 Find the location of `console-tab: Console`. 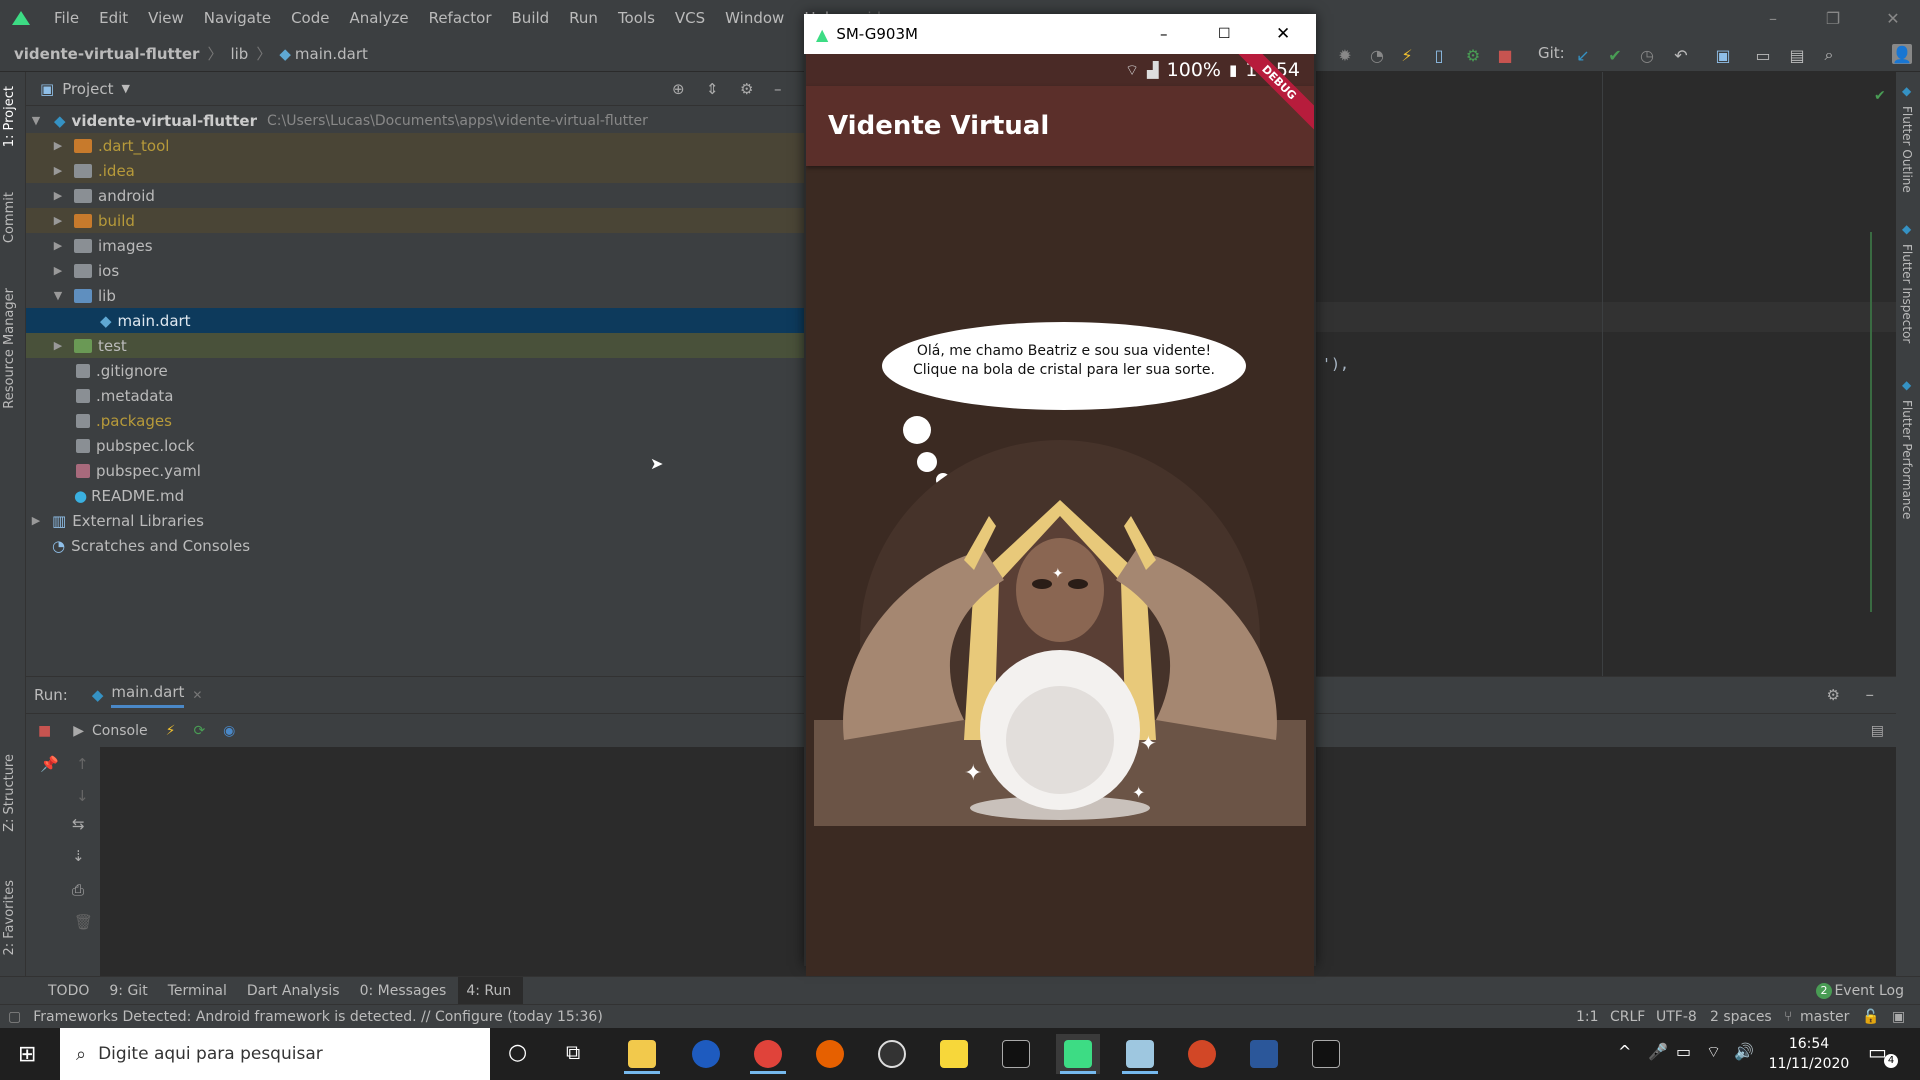

console-tab: Console is located at coordinates (120, 731).